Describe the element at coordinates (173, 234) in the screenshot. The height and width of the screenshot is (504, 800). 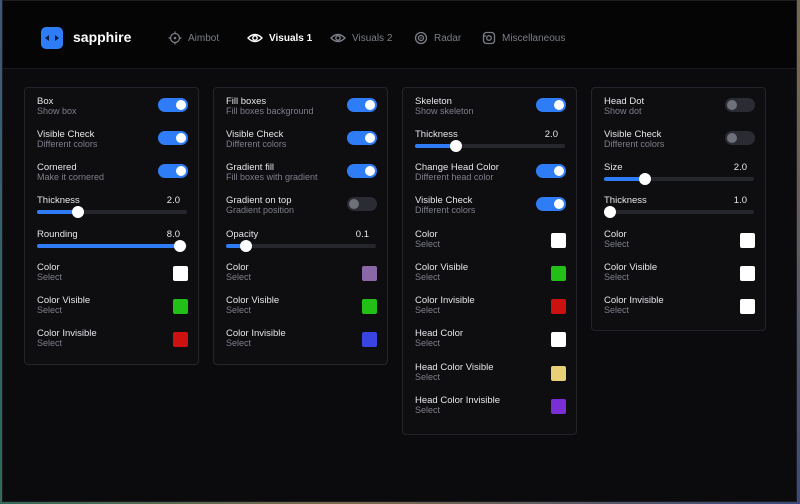
I see `slider-value: 8.0` at that location.